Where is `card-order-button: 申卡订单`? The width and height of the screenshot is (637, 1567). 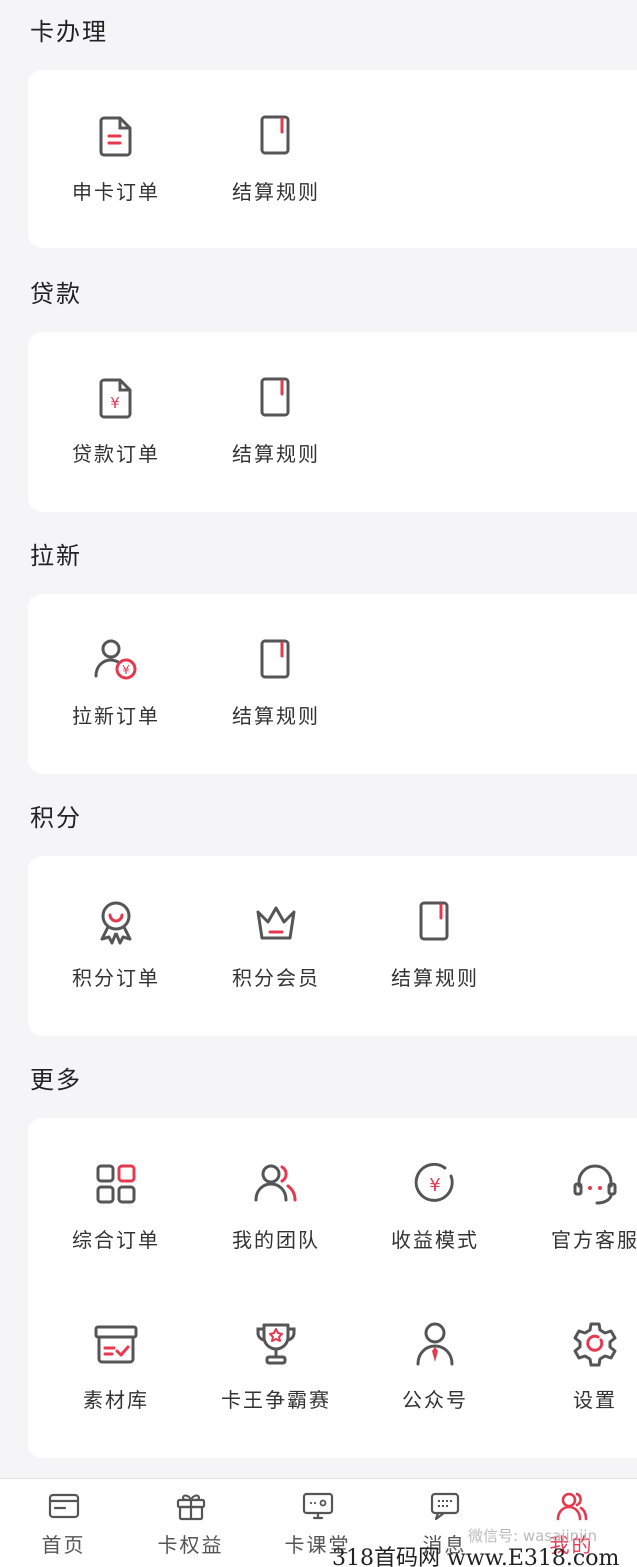
card-order-button: 申卡订单 is located at coordinates (116, 157).